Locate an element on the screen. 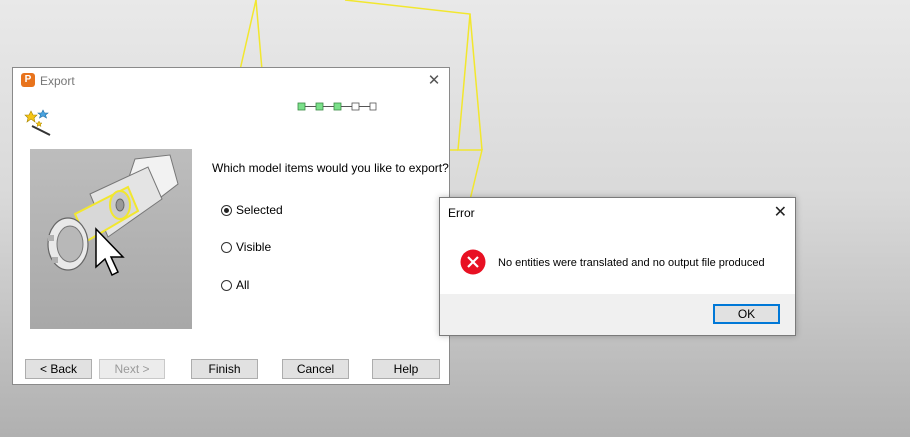 The width and height of the screenshot is (910, 437). wizard-progress-indicator is located at coordinates (337, 106).